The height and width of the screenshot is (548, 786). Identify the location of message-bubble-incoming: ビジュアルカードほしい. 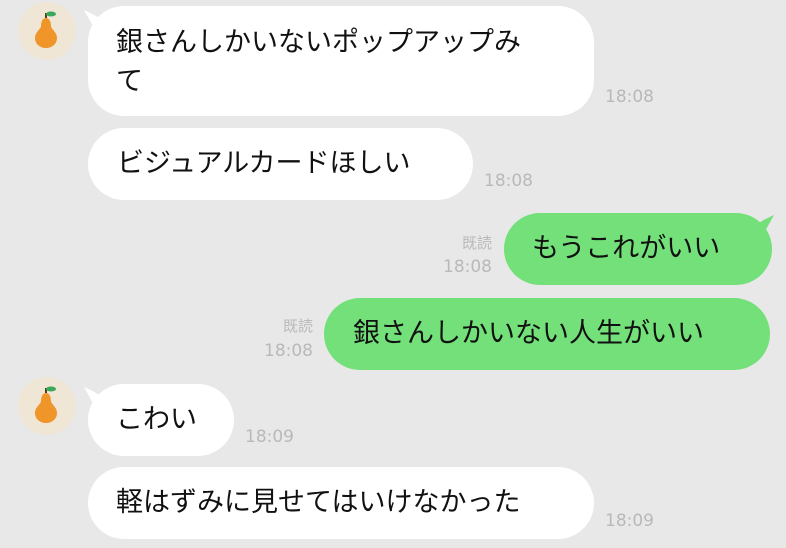
(280, 164).